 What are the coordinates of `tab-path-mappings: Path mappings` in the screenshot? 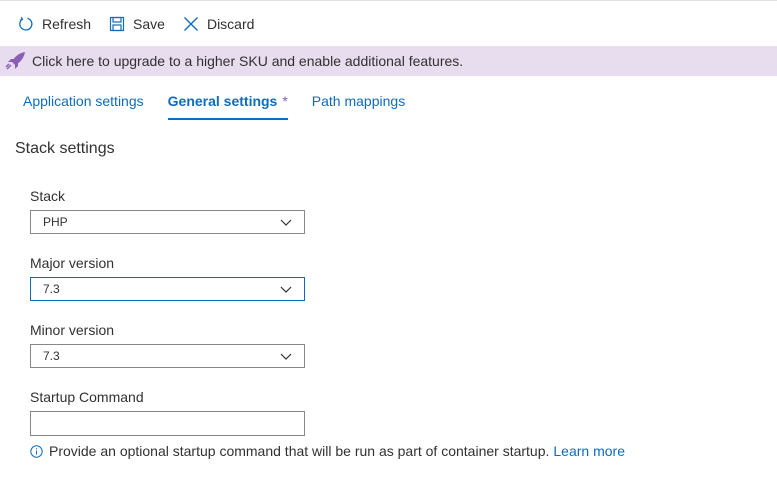 It's located at (358, 104).